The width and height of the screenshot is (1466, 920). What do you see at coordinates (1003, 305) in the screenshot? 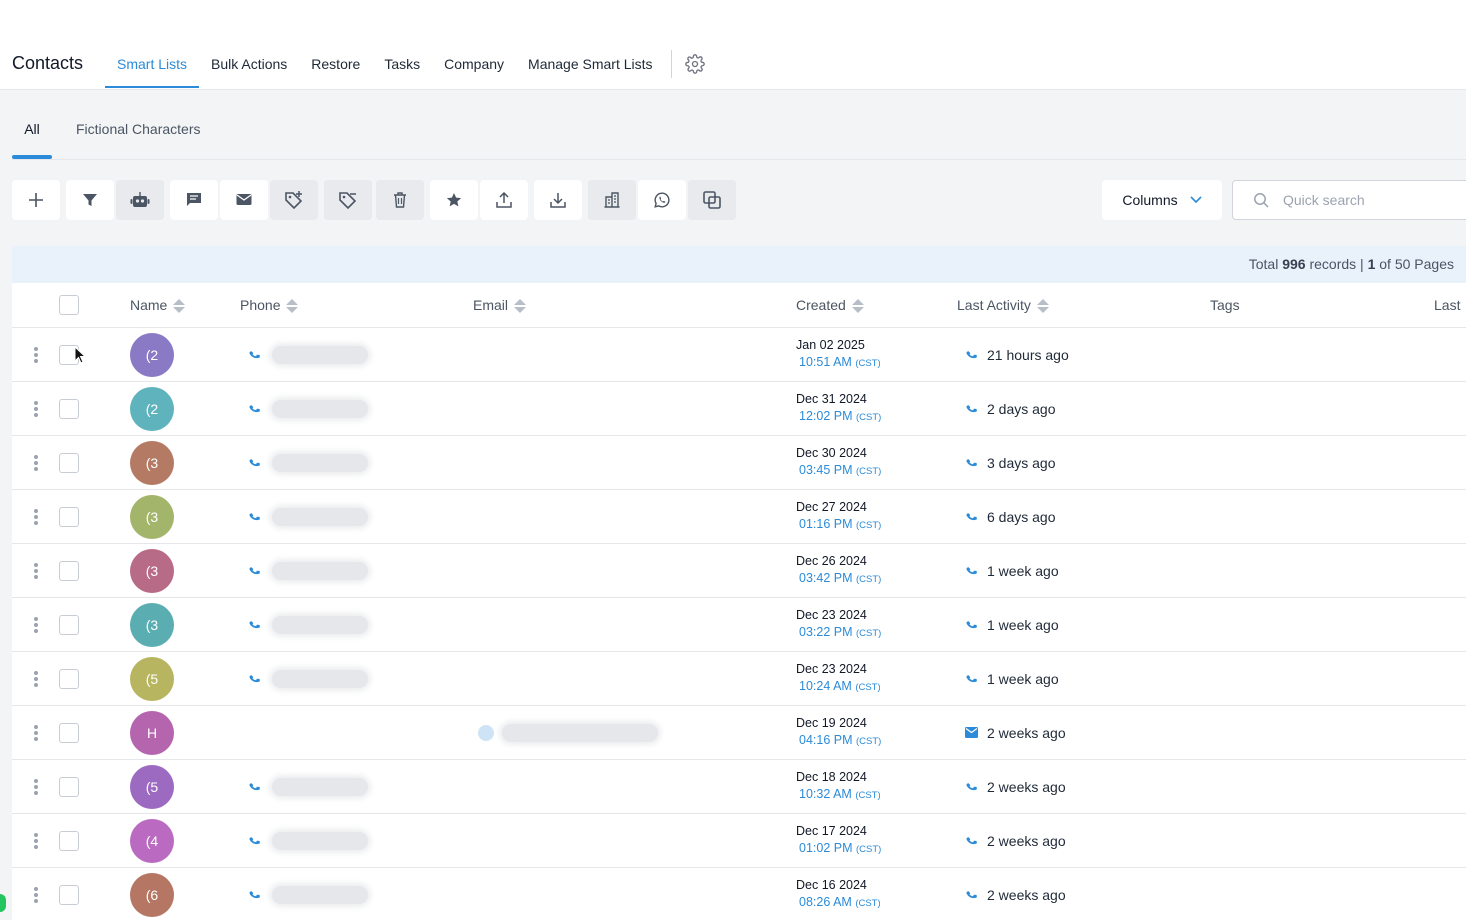
I see `column-last-activity: Last Activity` at bounding box center [1003, 305].